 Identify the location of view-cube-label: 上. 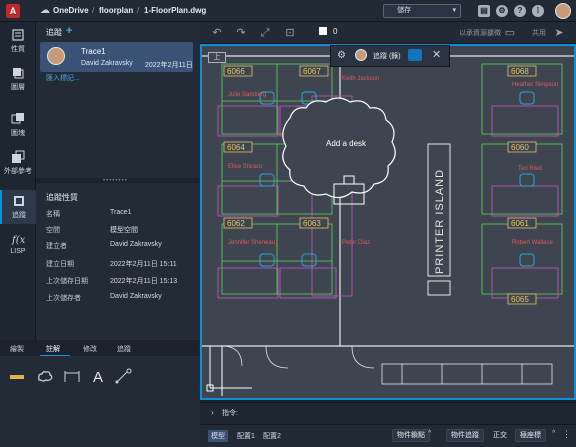
(217, 57).